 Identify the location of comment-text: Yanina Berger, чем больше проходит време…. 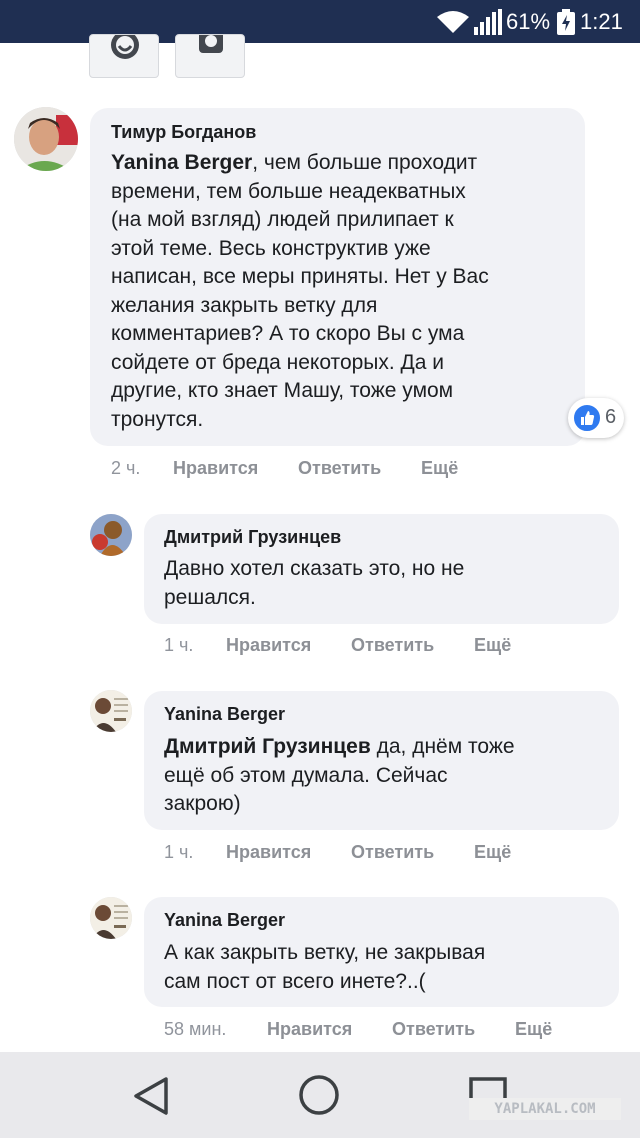
(300, 291).